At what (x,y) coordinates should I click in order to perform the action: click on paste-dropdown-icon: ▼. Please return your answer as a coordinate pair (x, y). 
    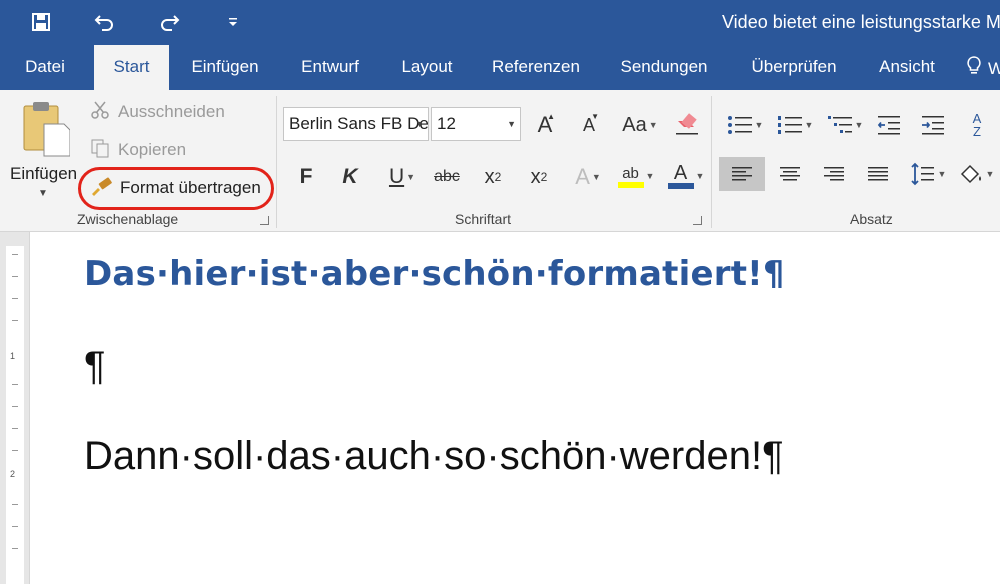
    Looking at the image, I should click on (43, 193).